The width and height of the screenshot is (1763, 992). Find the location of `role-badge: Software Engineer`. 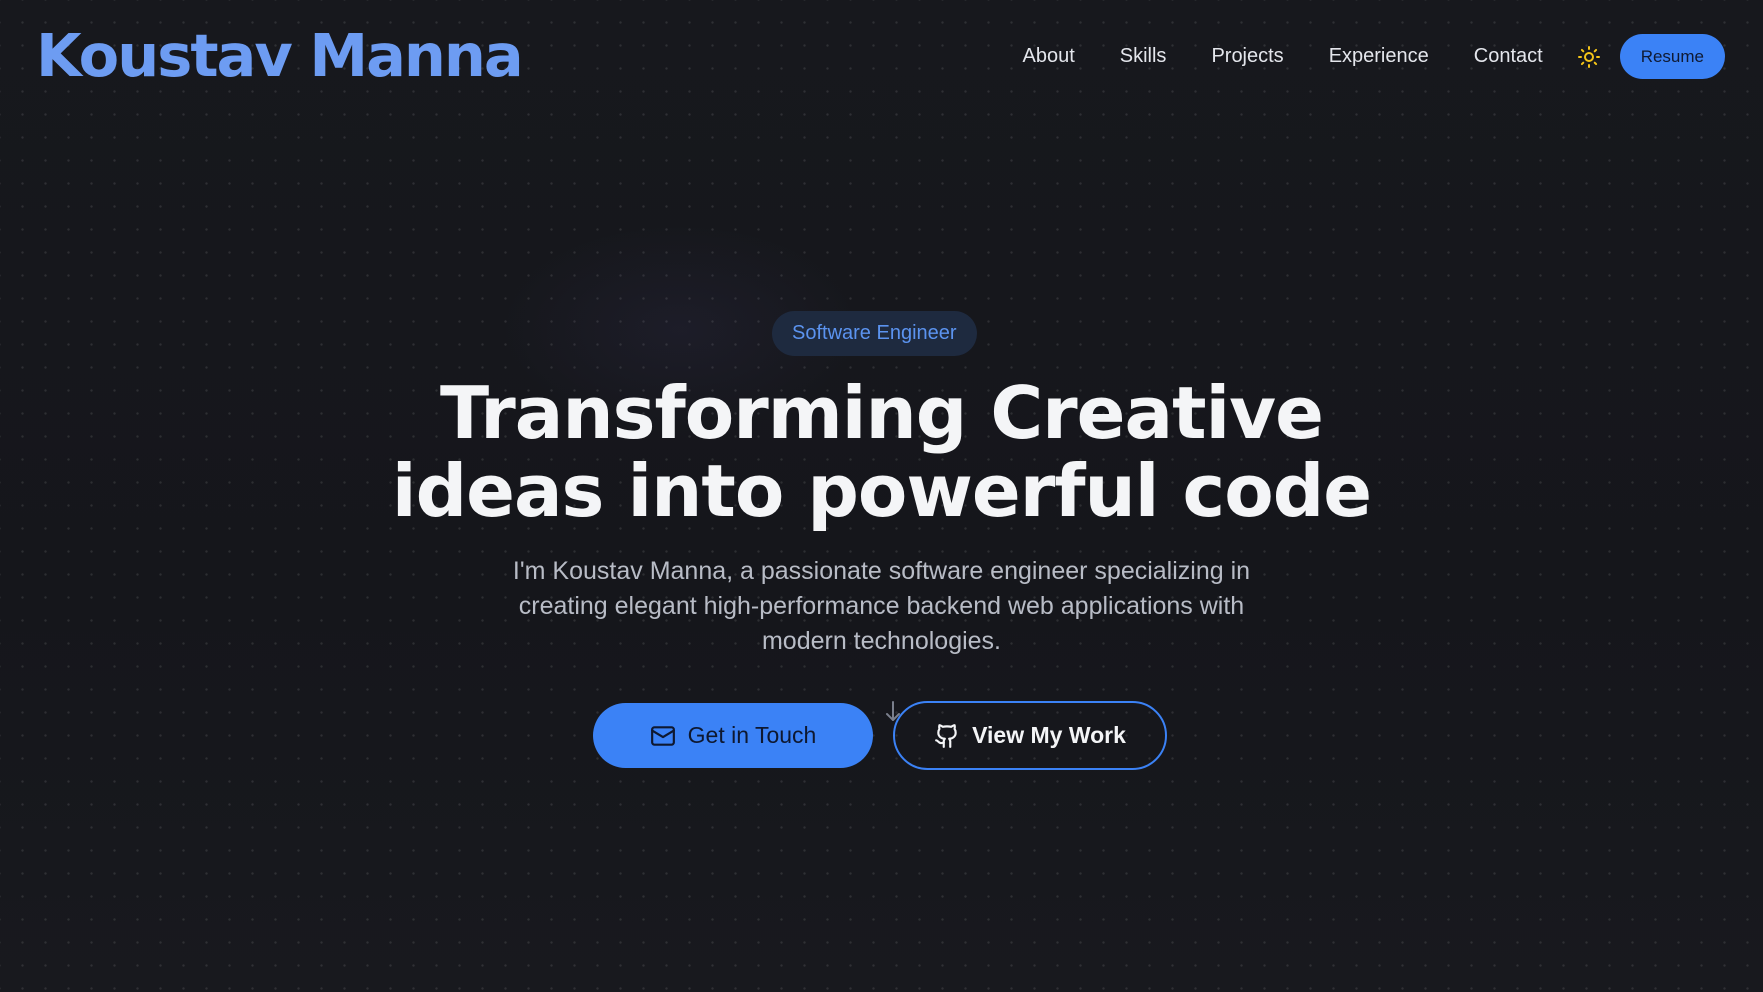

role-badge: Software Engineer is located at coordinates (874, 333).